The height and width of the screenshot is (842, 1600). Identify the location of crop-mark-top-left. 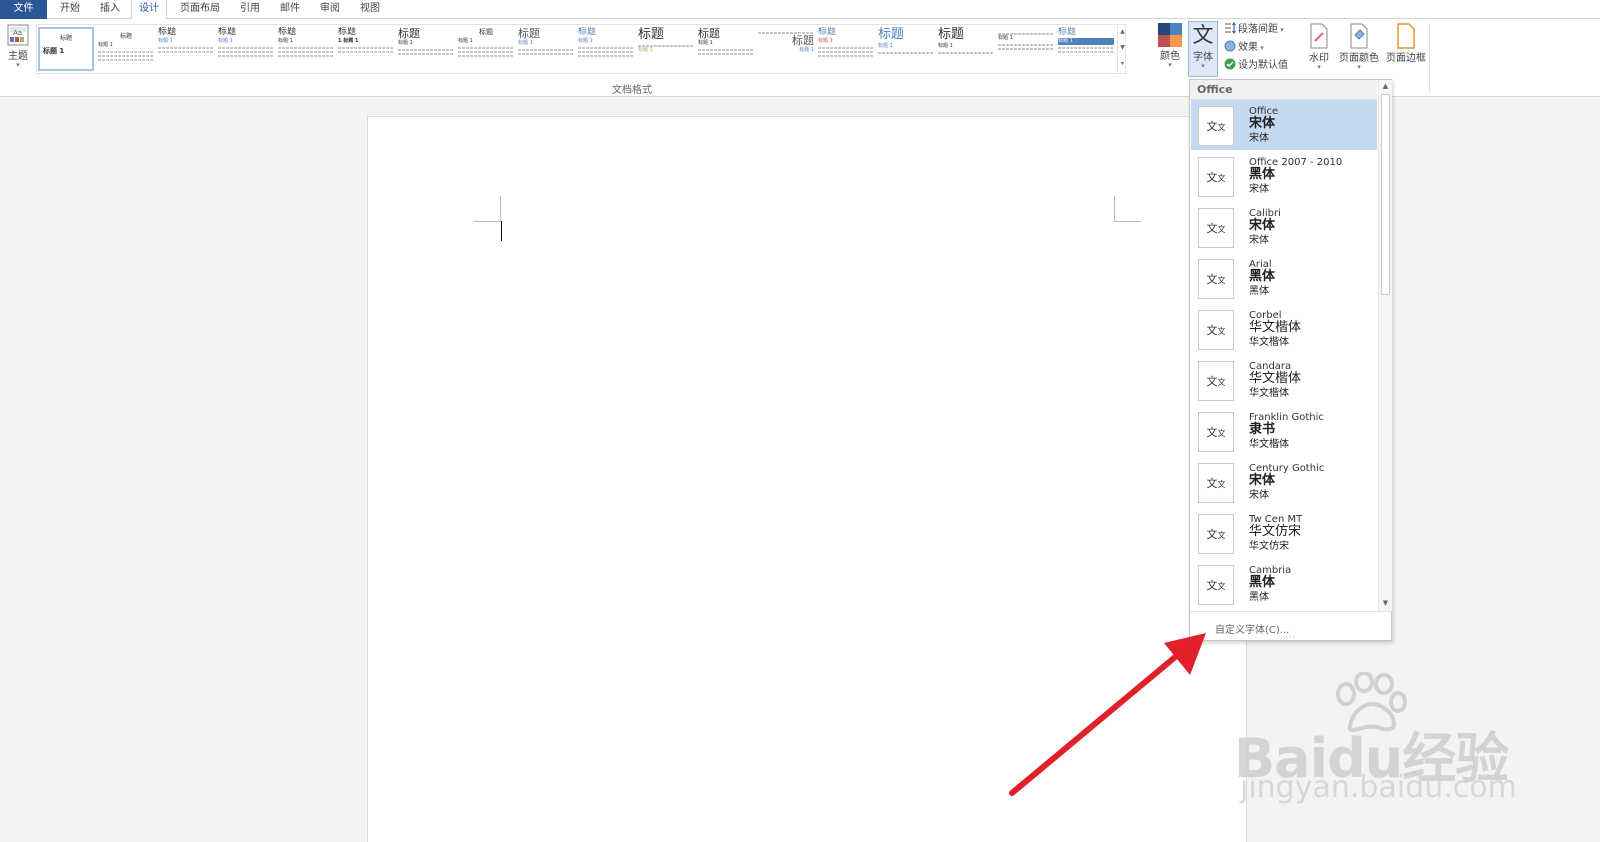
(487, 209).